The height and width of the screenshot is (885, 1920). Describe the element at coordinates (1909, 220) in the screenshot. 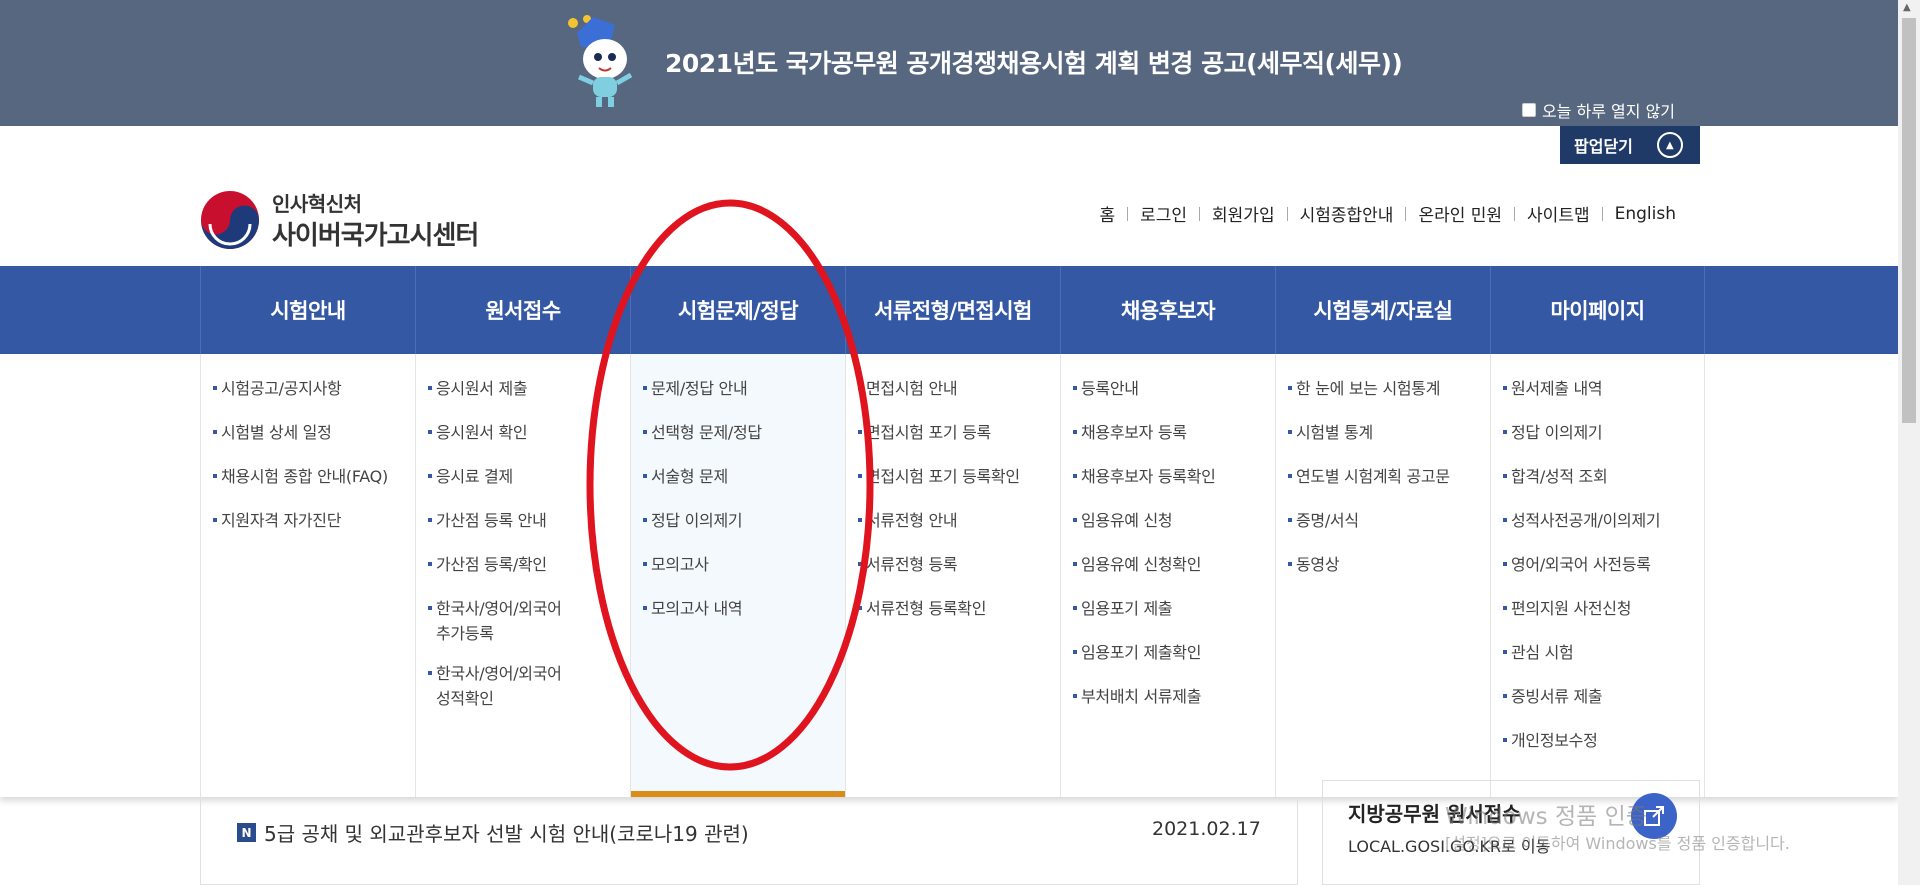

I see `scrollbar-thumb` at that location.